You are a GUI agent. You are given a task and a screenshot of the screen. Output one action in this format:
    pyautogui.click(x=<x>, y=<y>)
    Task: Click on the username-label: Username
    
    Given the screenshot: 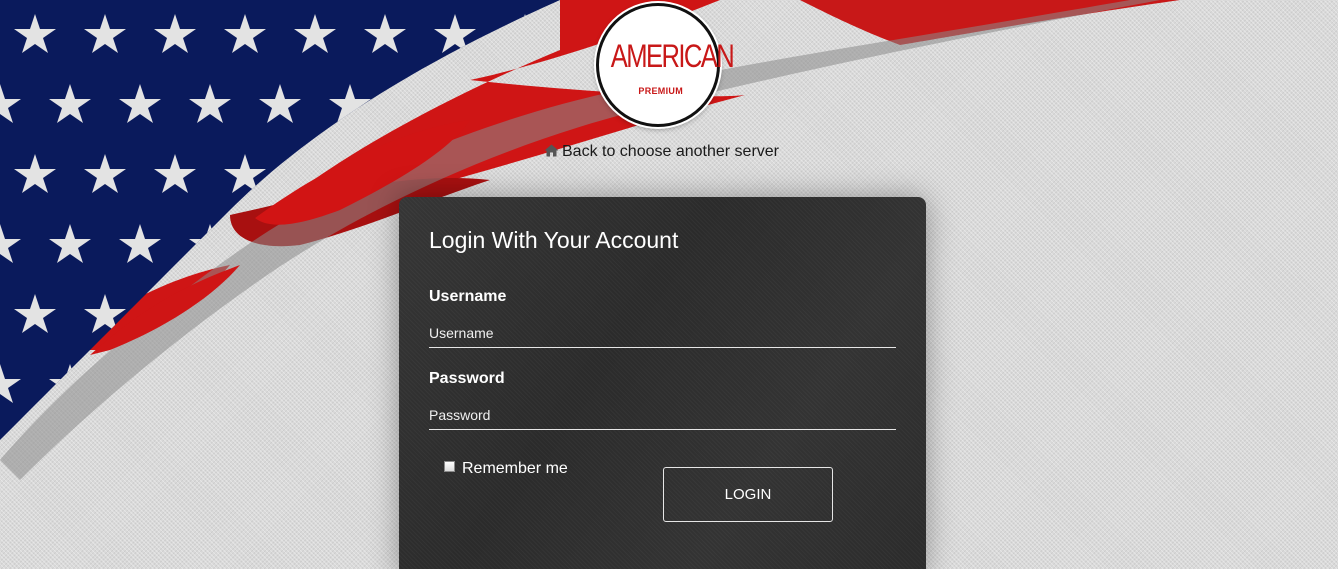 What is the action you would take?
    pyautogui.click(x=468, y=296)
    